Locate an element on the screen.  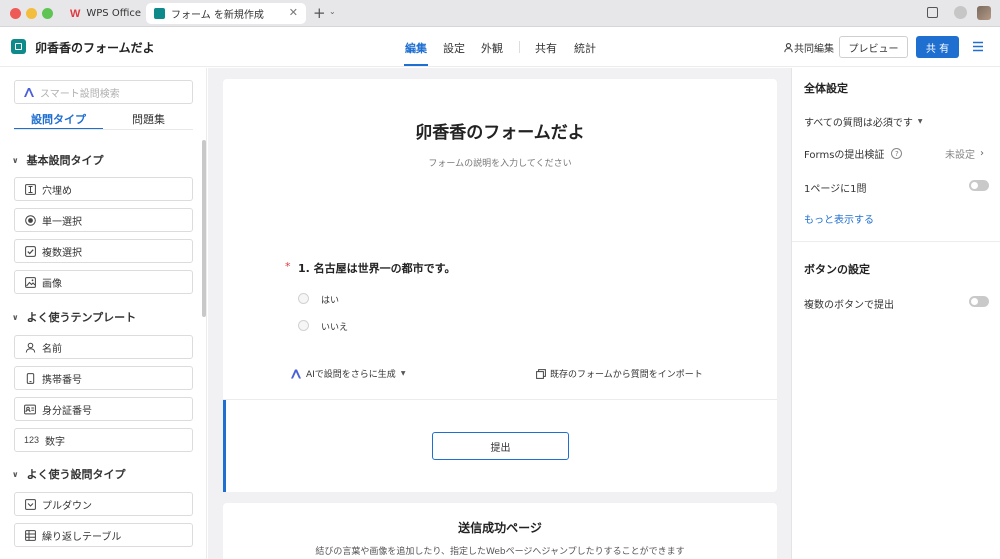
show-more-link: もっと表示する is located at coordinates (839, 218).